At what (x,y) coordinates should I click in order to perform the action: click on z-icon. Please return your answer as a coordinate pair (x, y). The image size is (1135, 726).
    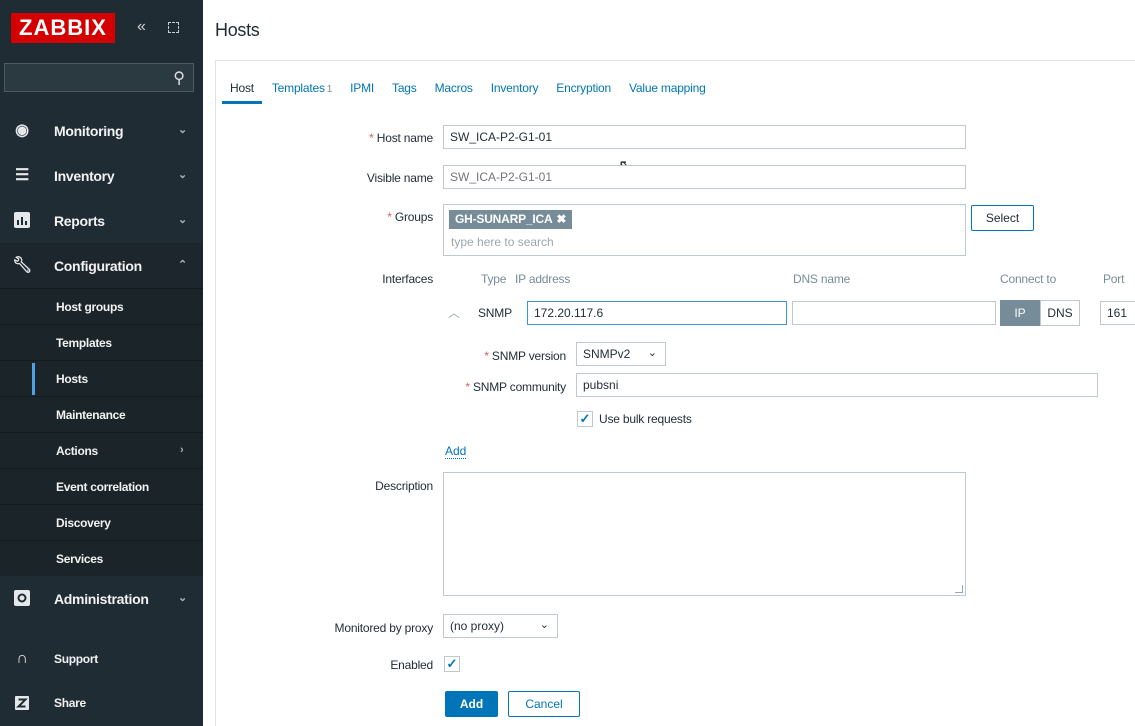
    Looking at the image, I should click on (22, 703).